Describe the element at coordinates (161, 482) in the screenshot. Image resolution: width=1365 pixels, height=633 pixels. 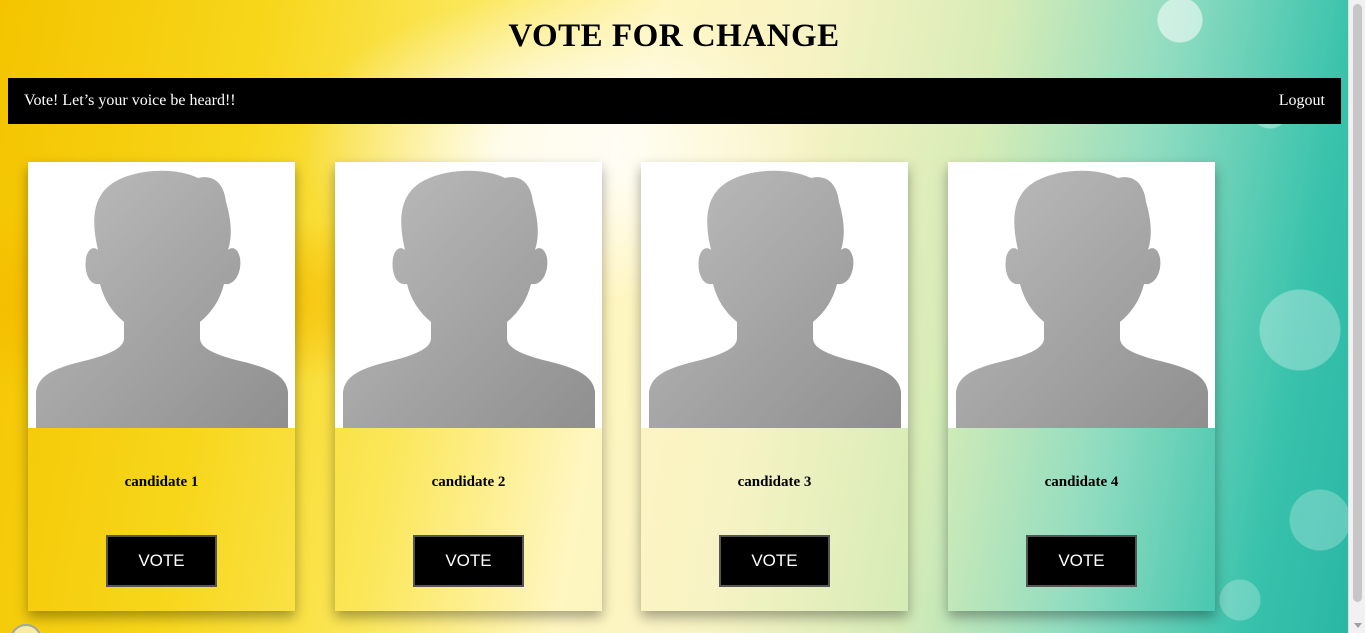
I see `candidate-name: candidate 1` at that location.